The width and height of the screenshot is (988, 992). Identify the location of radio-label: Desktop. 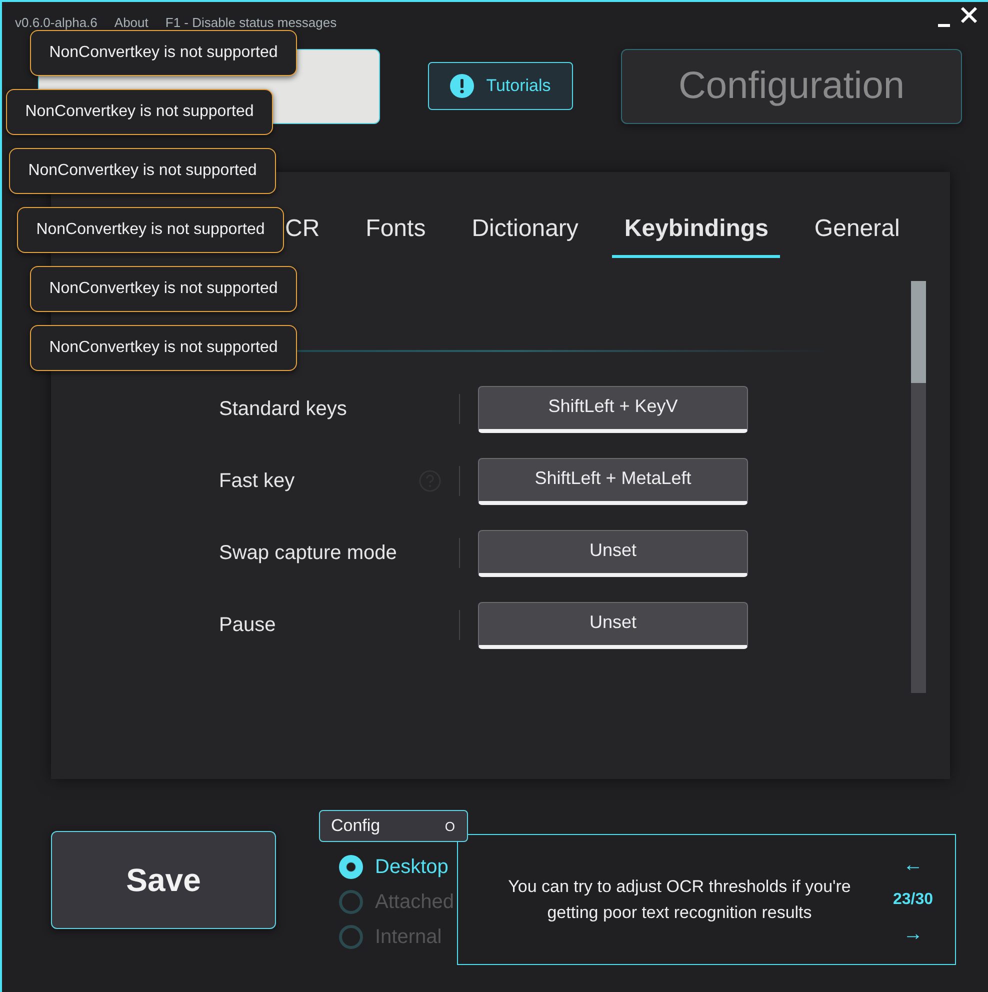
(411, 867).